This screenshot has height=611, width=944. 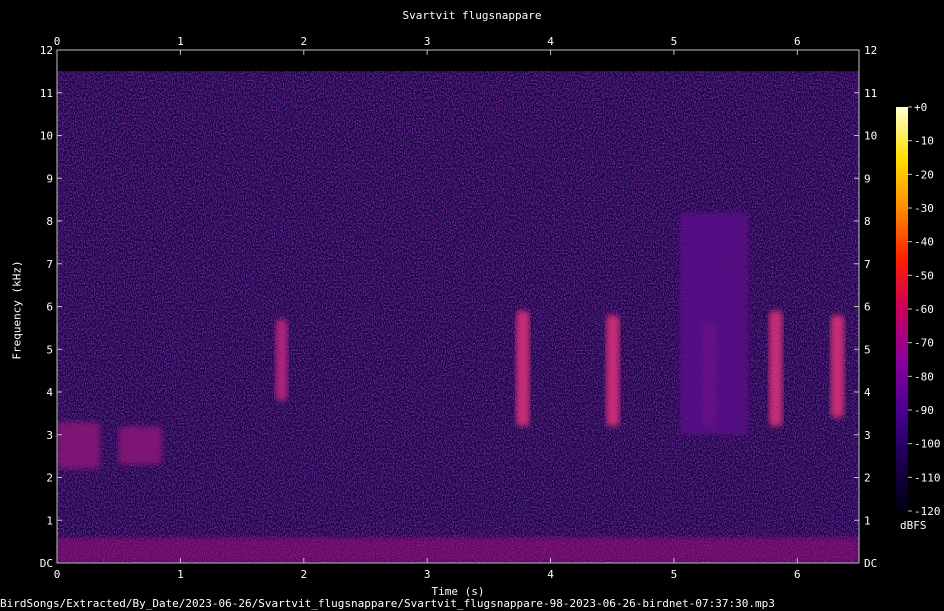 I want to click on y-tick-label-left-12: 12, so click(x=46, y=50).